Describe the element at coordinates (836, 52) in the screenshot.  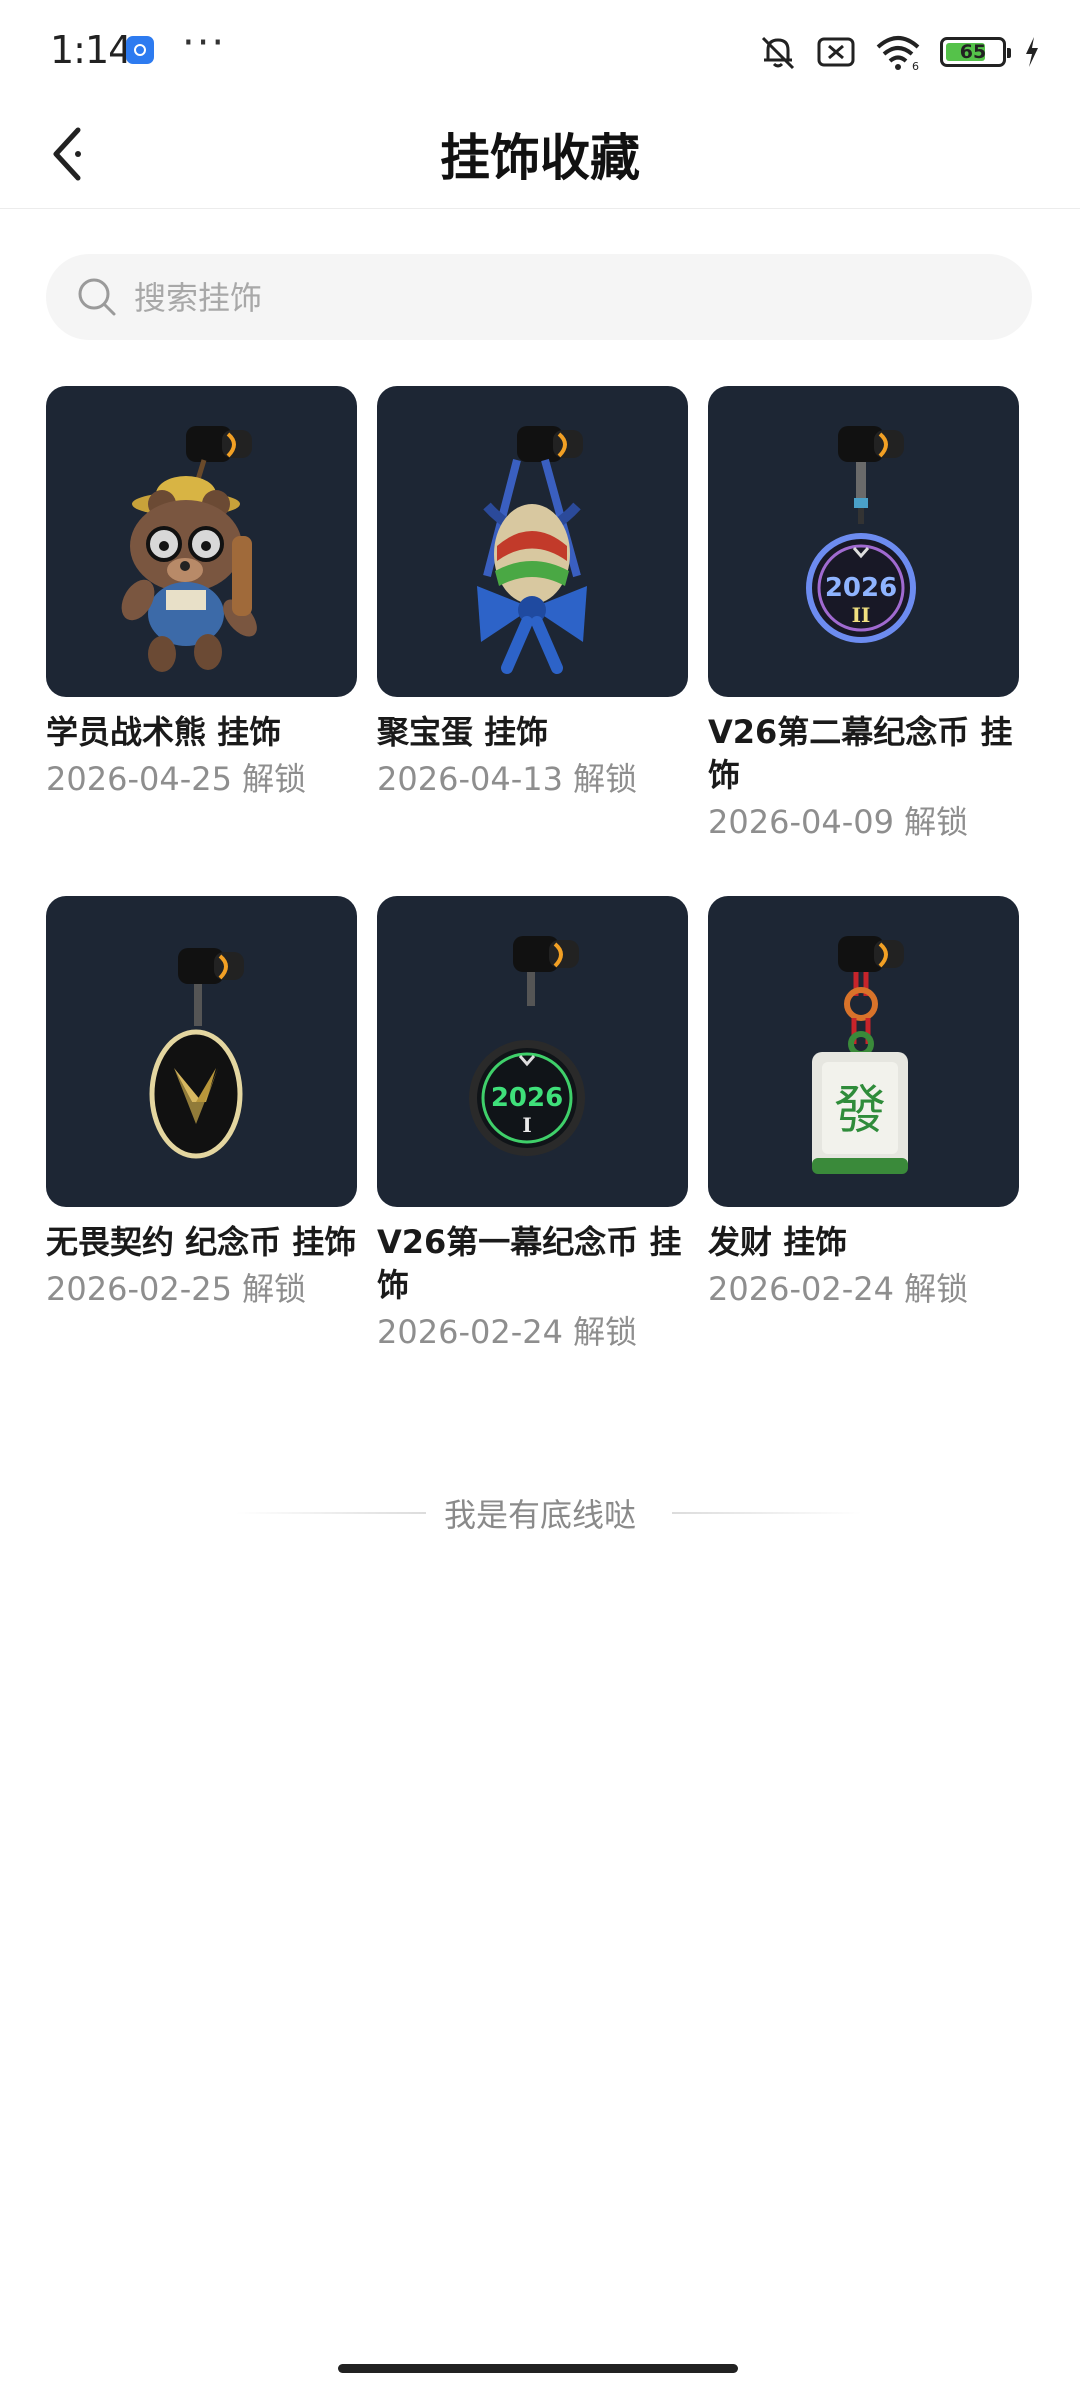
I see `sim-off-icon` at that location.